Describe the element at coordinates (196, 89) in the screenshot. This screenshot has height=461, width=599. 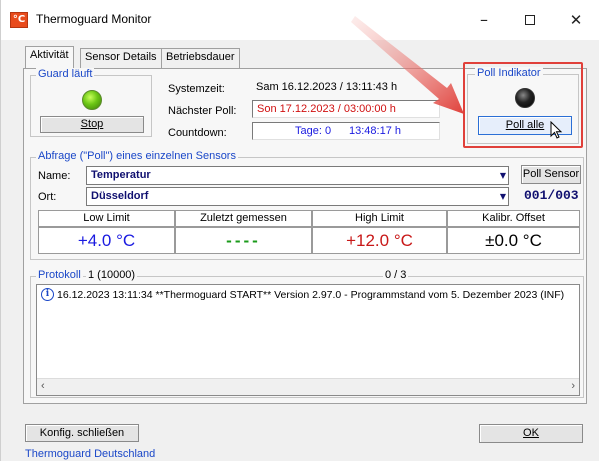
I see `systemzeit-label: Systemzeit:` at that location.